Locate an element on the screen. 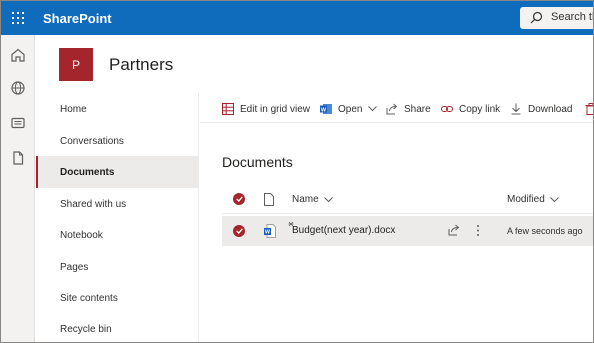 This screenshot has width=594, height=343. file-name-link: Budget(next year).docx is located at coordinates (343, 230).